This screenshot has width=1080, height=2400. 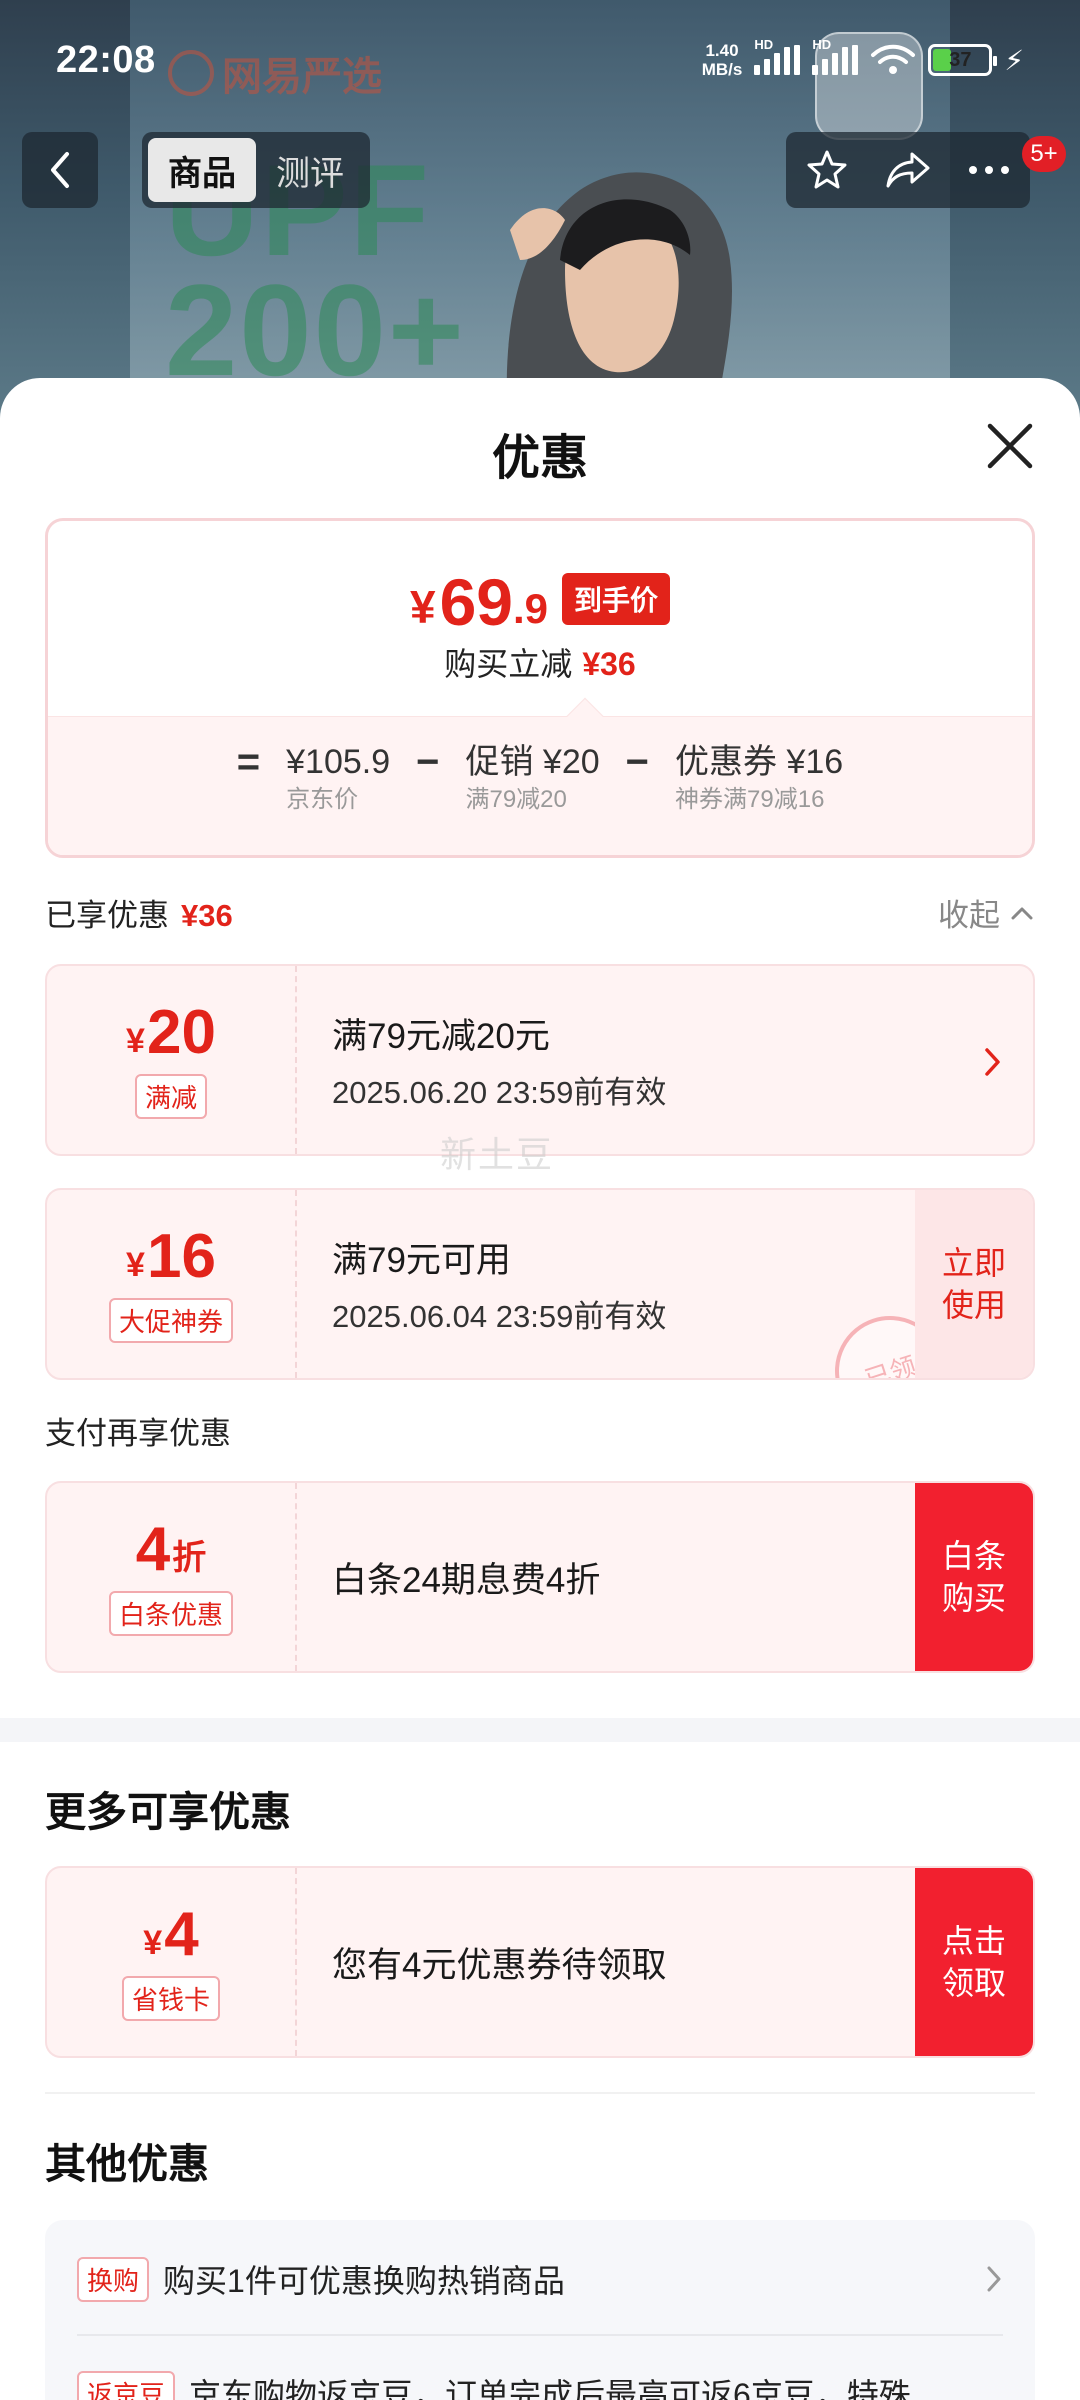 I want to click on status-bar: 22:08 1.40 MB/s HD HD 37 ⚡, so click(x=540, y=60).